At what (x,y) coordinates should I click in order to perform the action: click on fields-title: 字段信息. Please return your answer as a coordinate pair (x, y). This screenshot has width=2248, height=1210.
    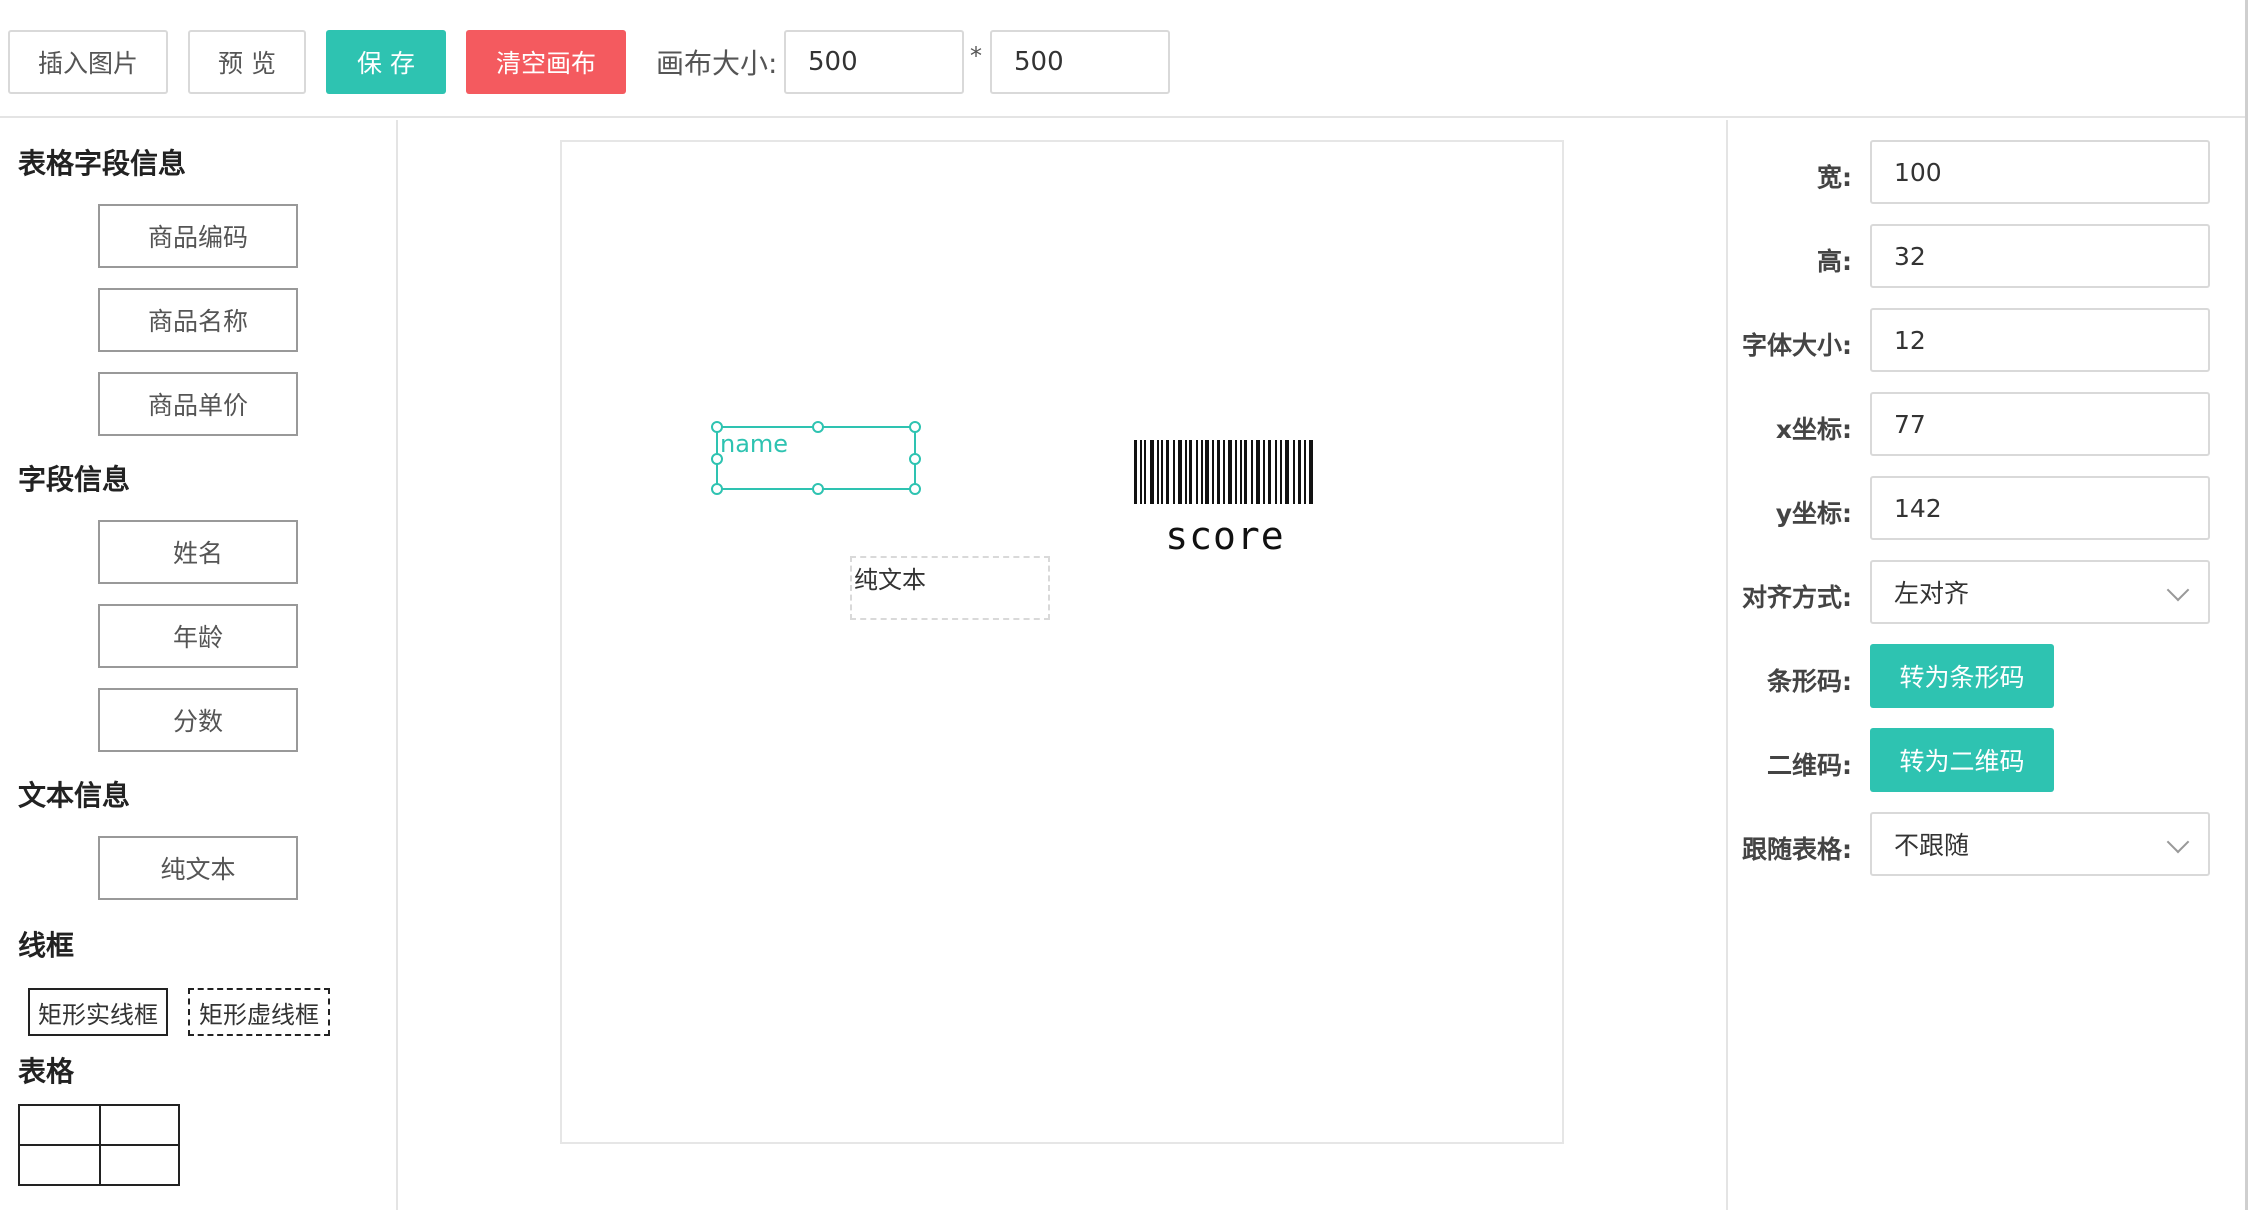
    Looking at the image, I should click on (74, 479).